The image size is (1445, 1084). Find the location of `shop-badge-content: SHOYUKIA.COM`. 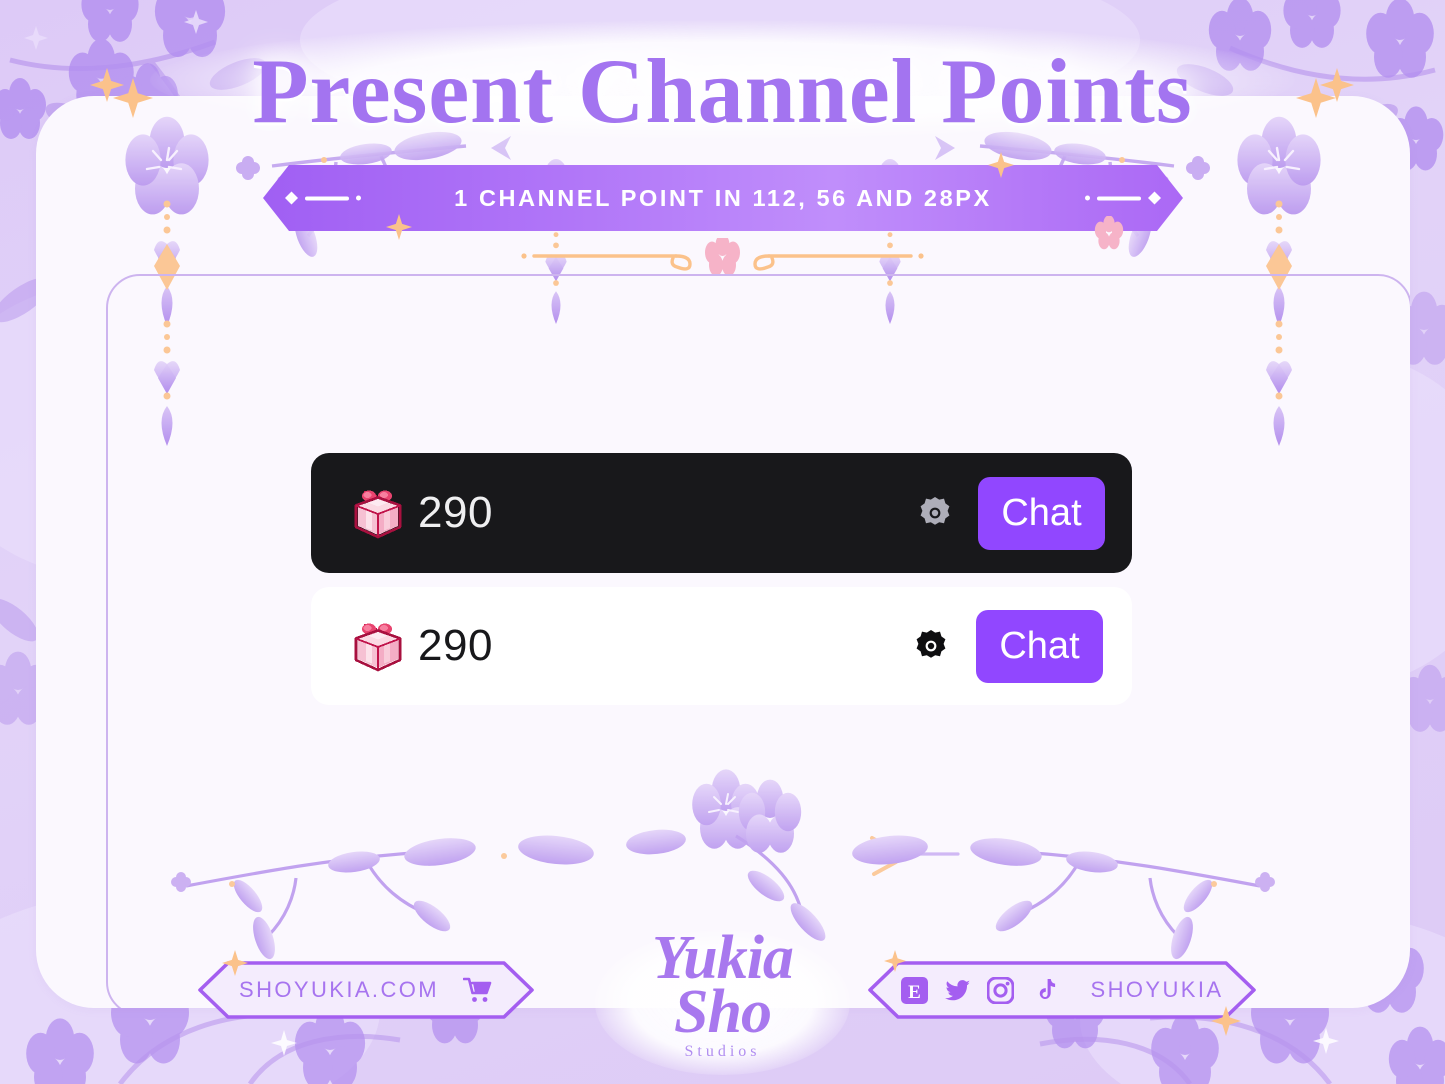

shop-badge-content: SHOYUKIA.COM is located at coordinates (366, 990).